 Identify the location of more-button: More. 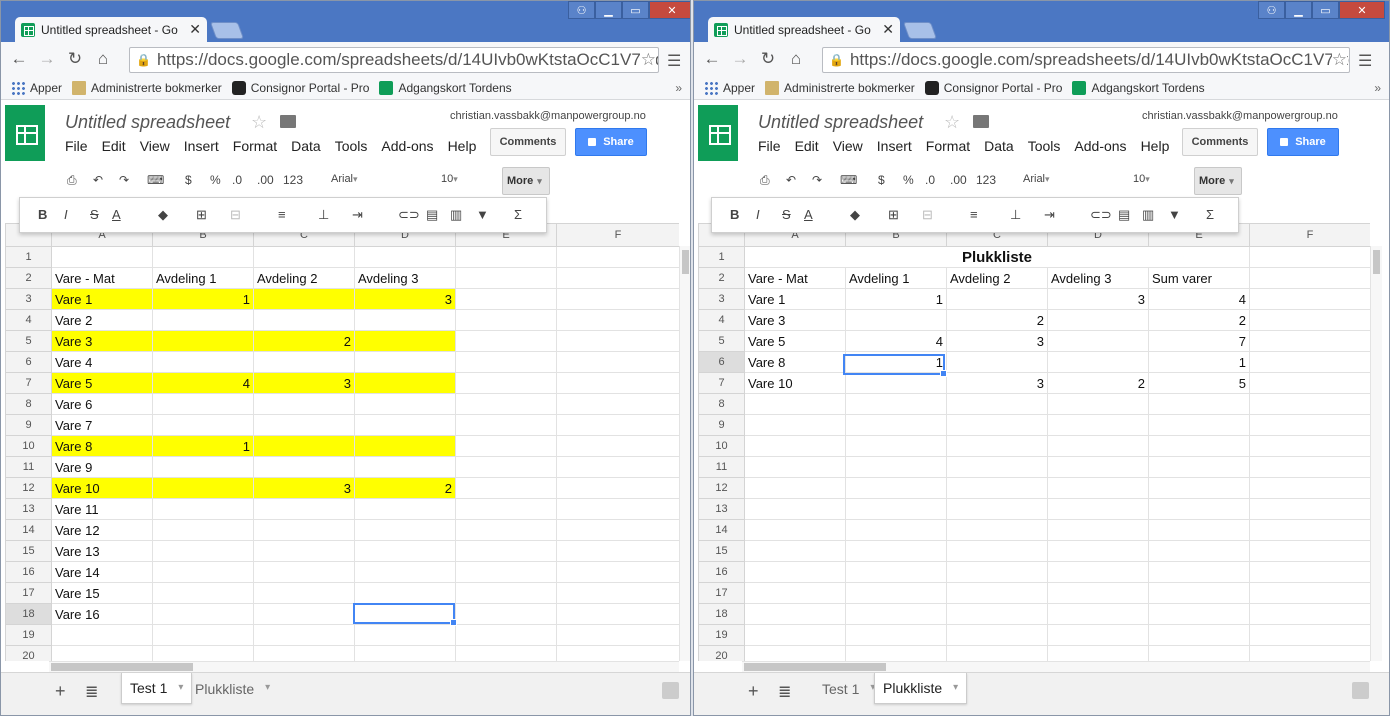
(1218, 181).